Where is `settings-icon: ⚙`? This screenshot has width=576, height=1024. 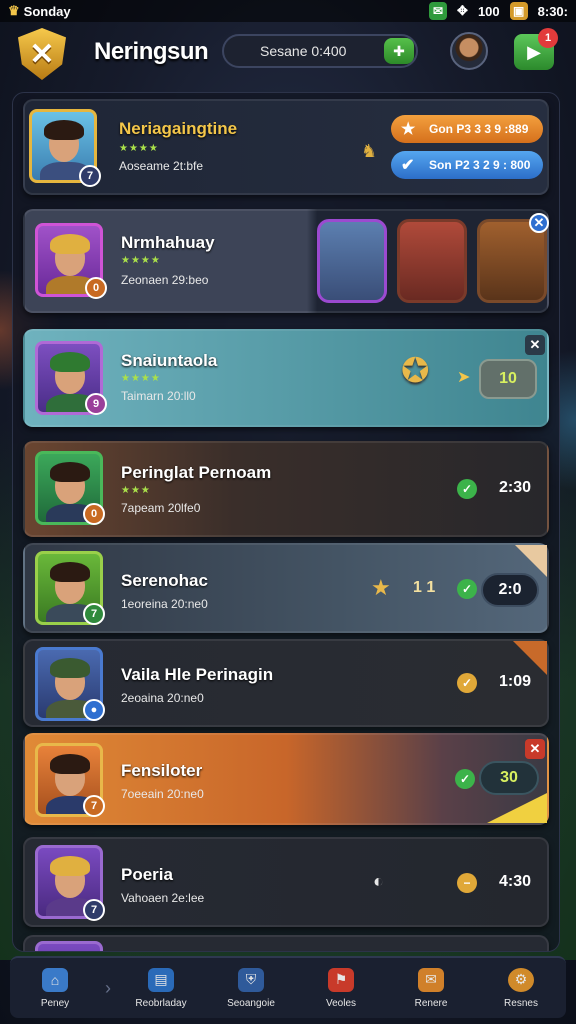
settings-icon: ⚙ is located at coordinates (521, 979).